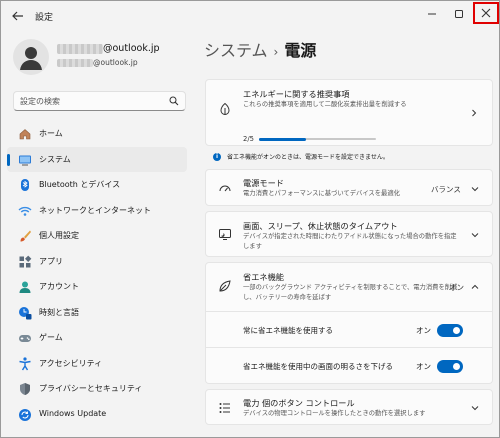  Describe the element at coordinates (25, 236) in the screenshot. I see `brush-icon` at that location.